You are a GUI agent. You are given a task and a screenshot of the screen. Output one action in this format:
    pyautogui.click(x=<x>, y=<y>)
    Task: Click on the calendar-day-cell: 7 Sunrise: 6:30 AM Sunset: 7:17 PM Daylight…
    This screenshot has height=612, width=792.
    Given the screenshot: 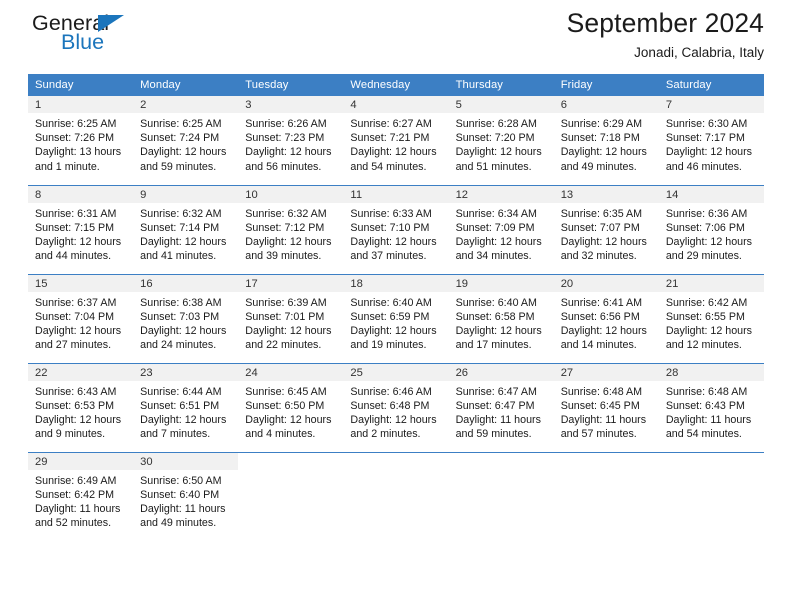 What is the action you would take?
    pyautogui.click(x=711, y=140)
    